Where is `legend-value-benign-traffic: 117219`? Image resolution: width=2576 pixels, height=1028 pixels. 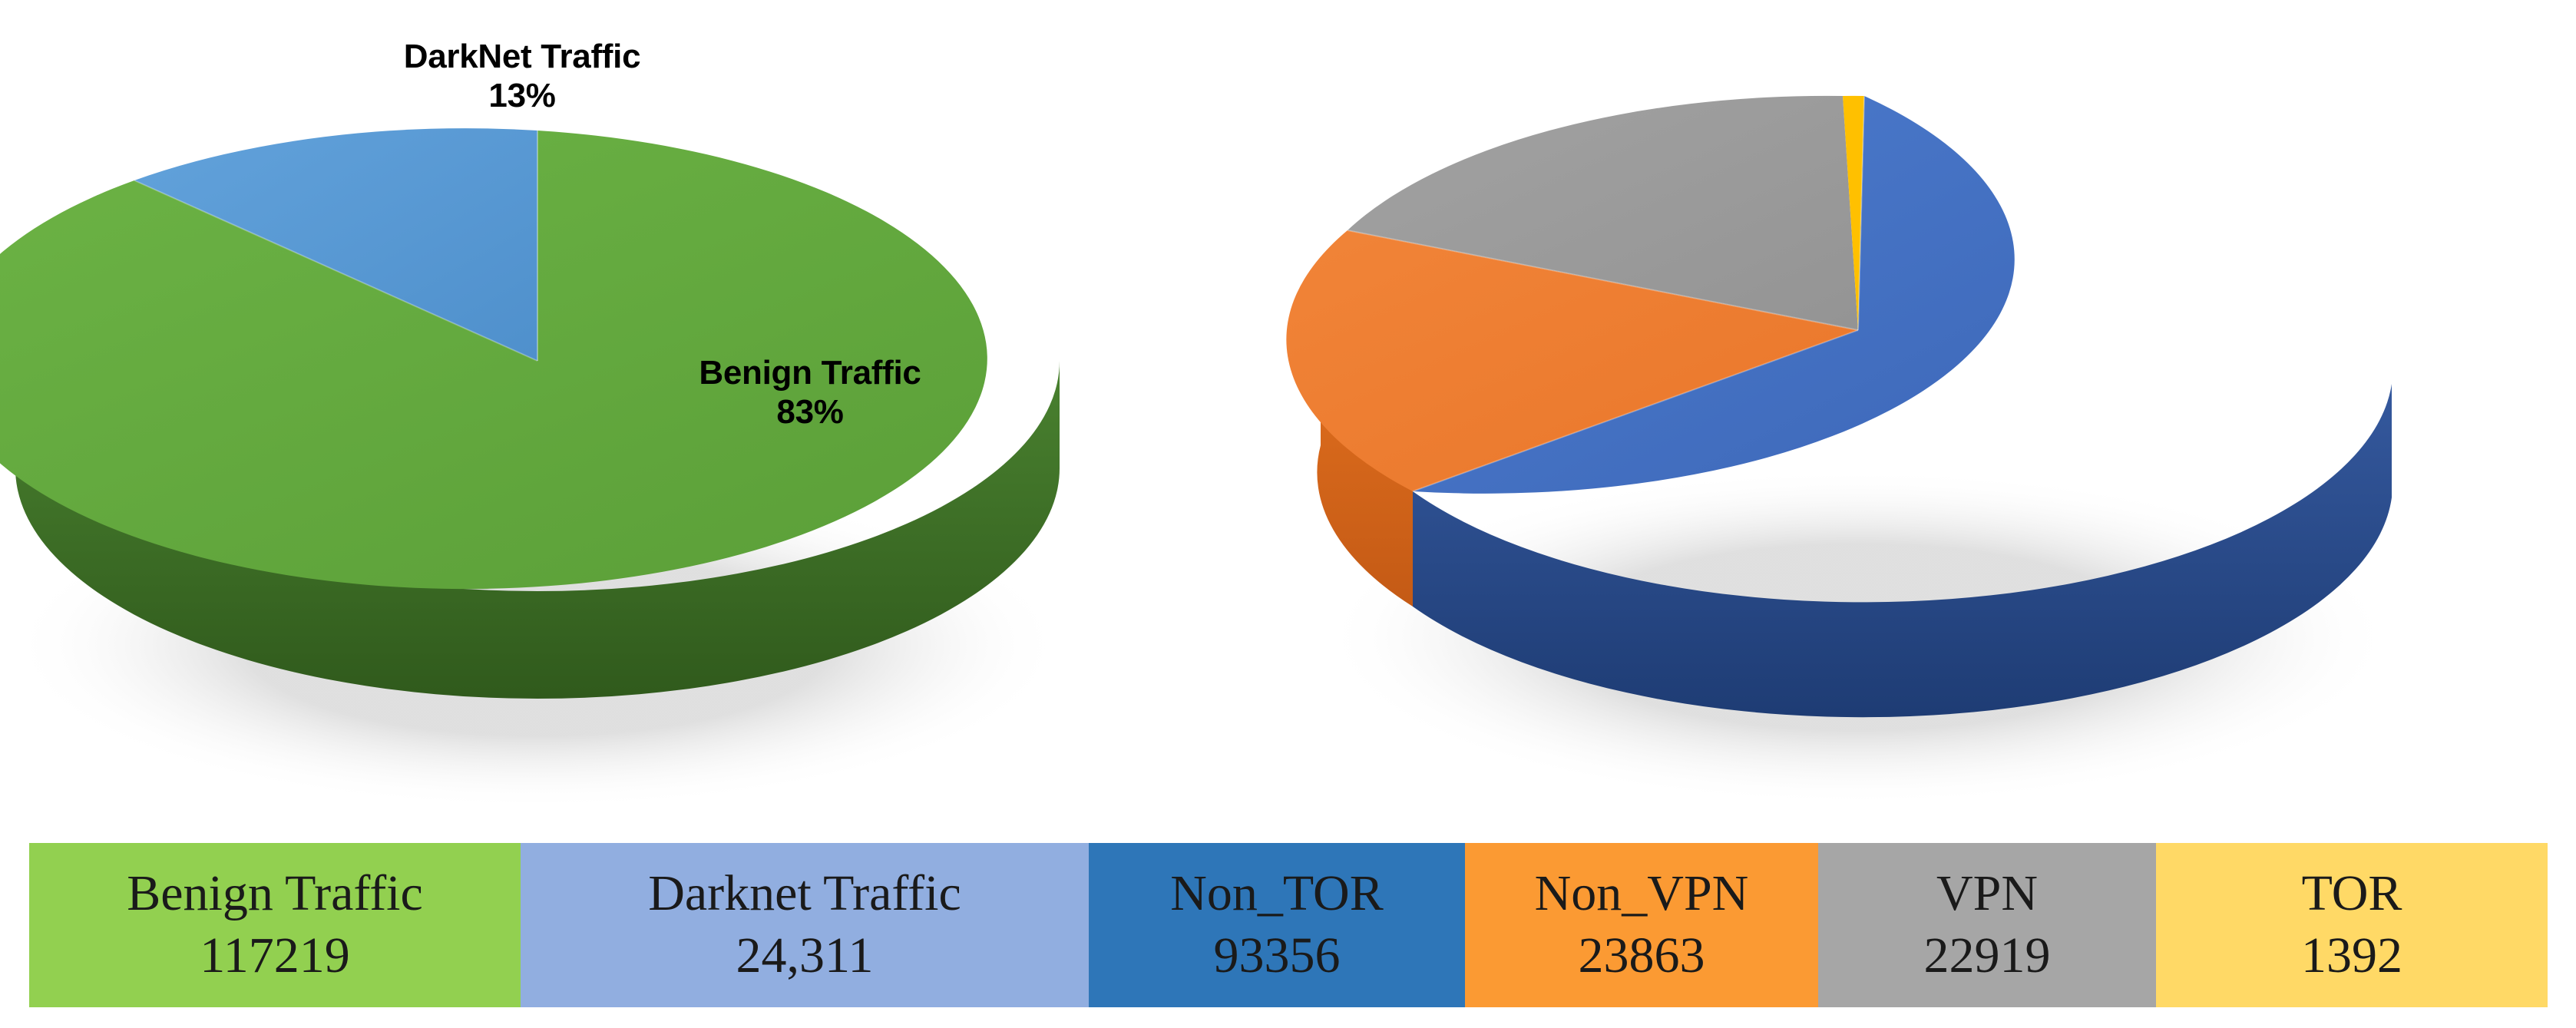 legend-value-benign-traffic: 117219 is located at coordinates (275, 955).